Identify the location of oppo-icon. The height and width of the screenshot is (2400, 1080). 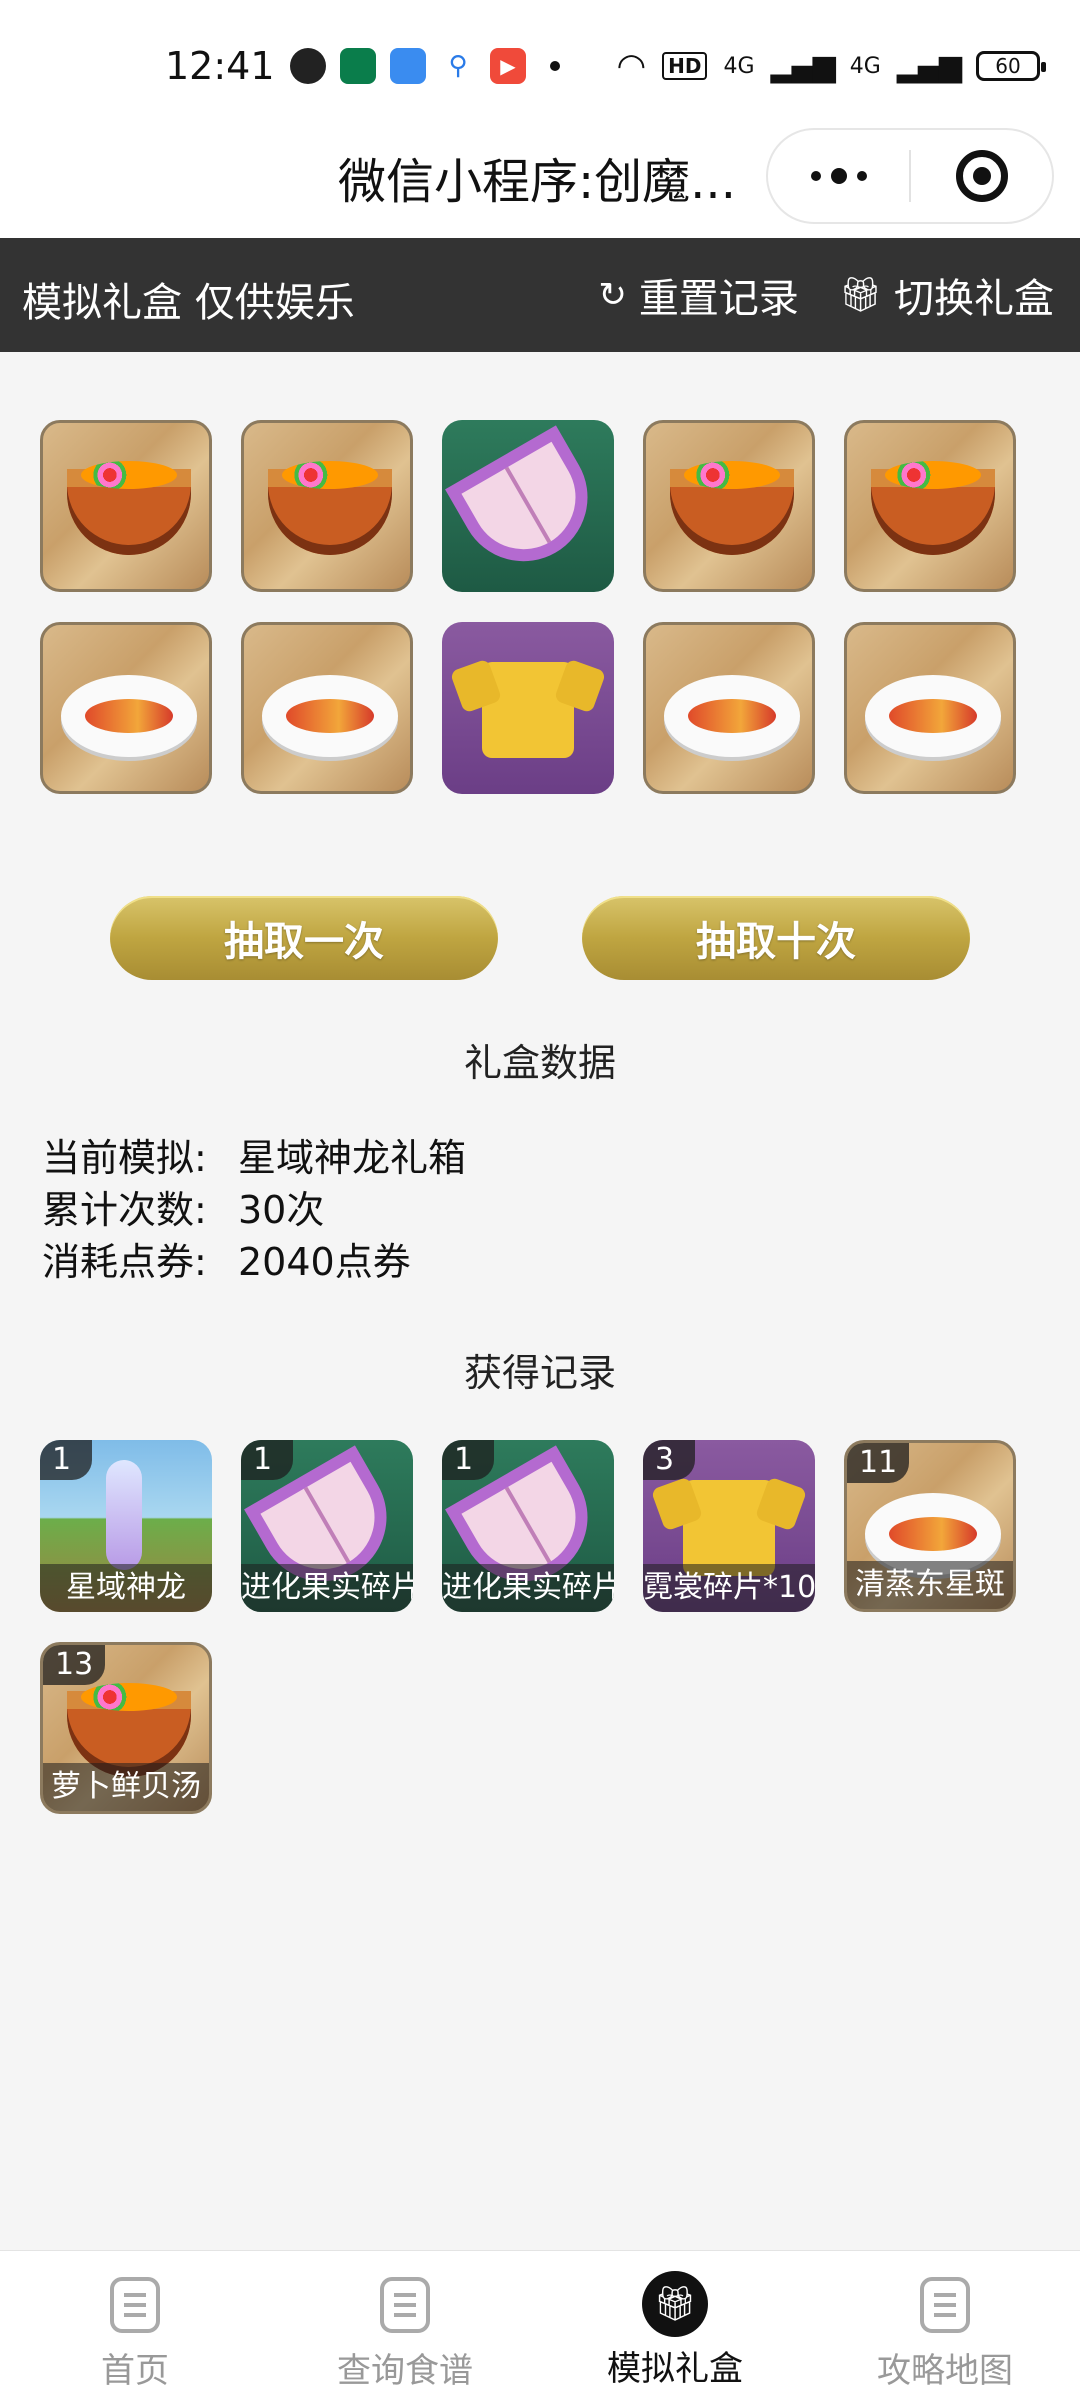
(358, 66).